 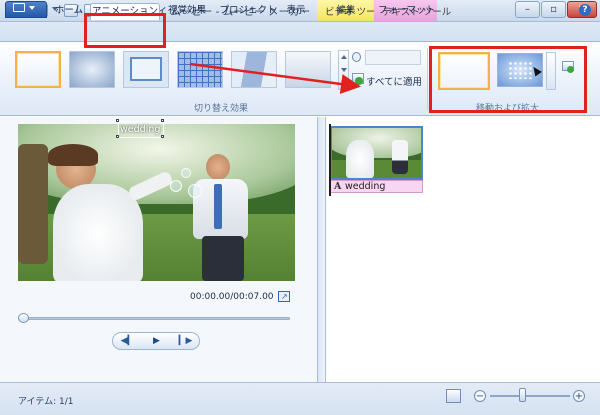 What do you see at coordinates (185, 342) in the screenshot?
I see `next-frame-button: ▎▶` at bounding box center [185, 342].